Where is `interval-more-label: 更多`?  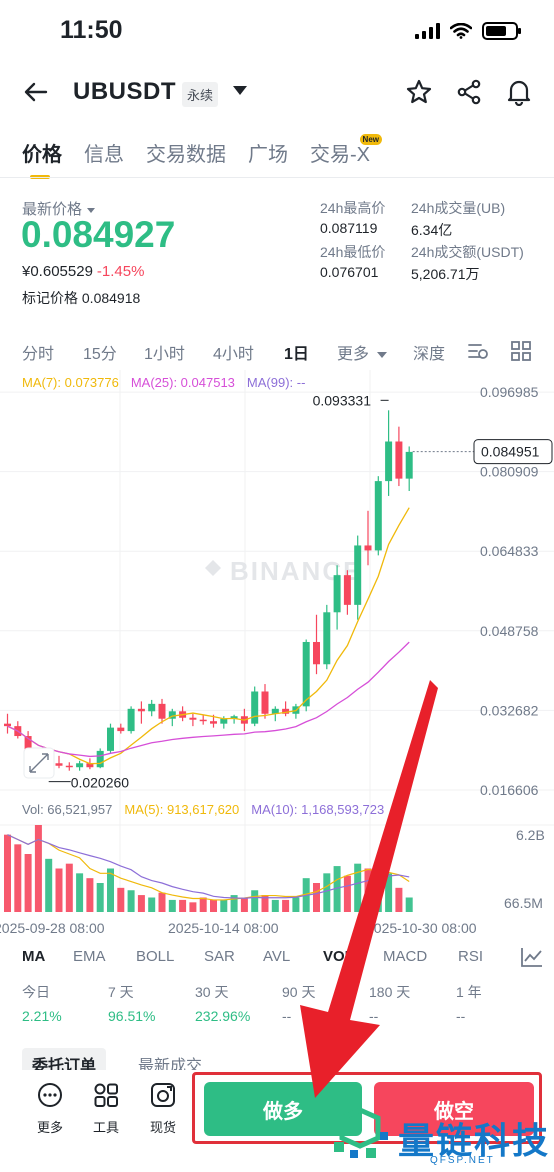 interval-more-label: 更多 is located at coordinates (353, 354).